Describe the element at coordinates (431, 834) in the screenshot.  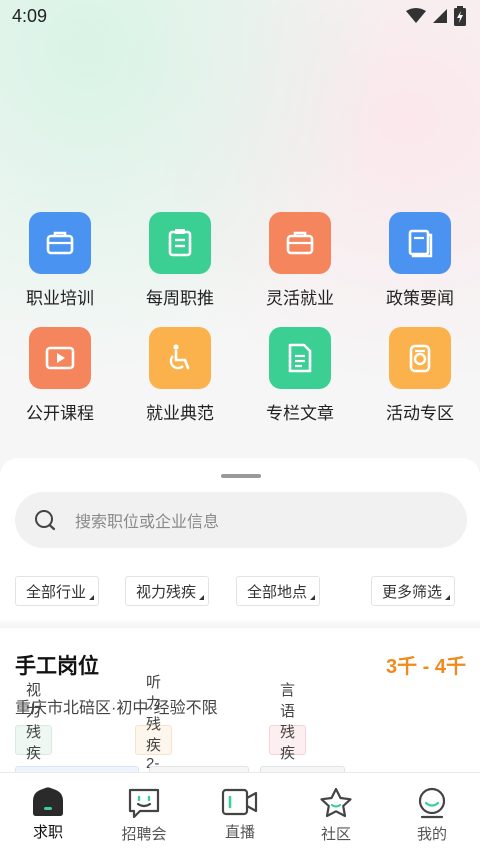
I see `nav-label: 我的` at that location.